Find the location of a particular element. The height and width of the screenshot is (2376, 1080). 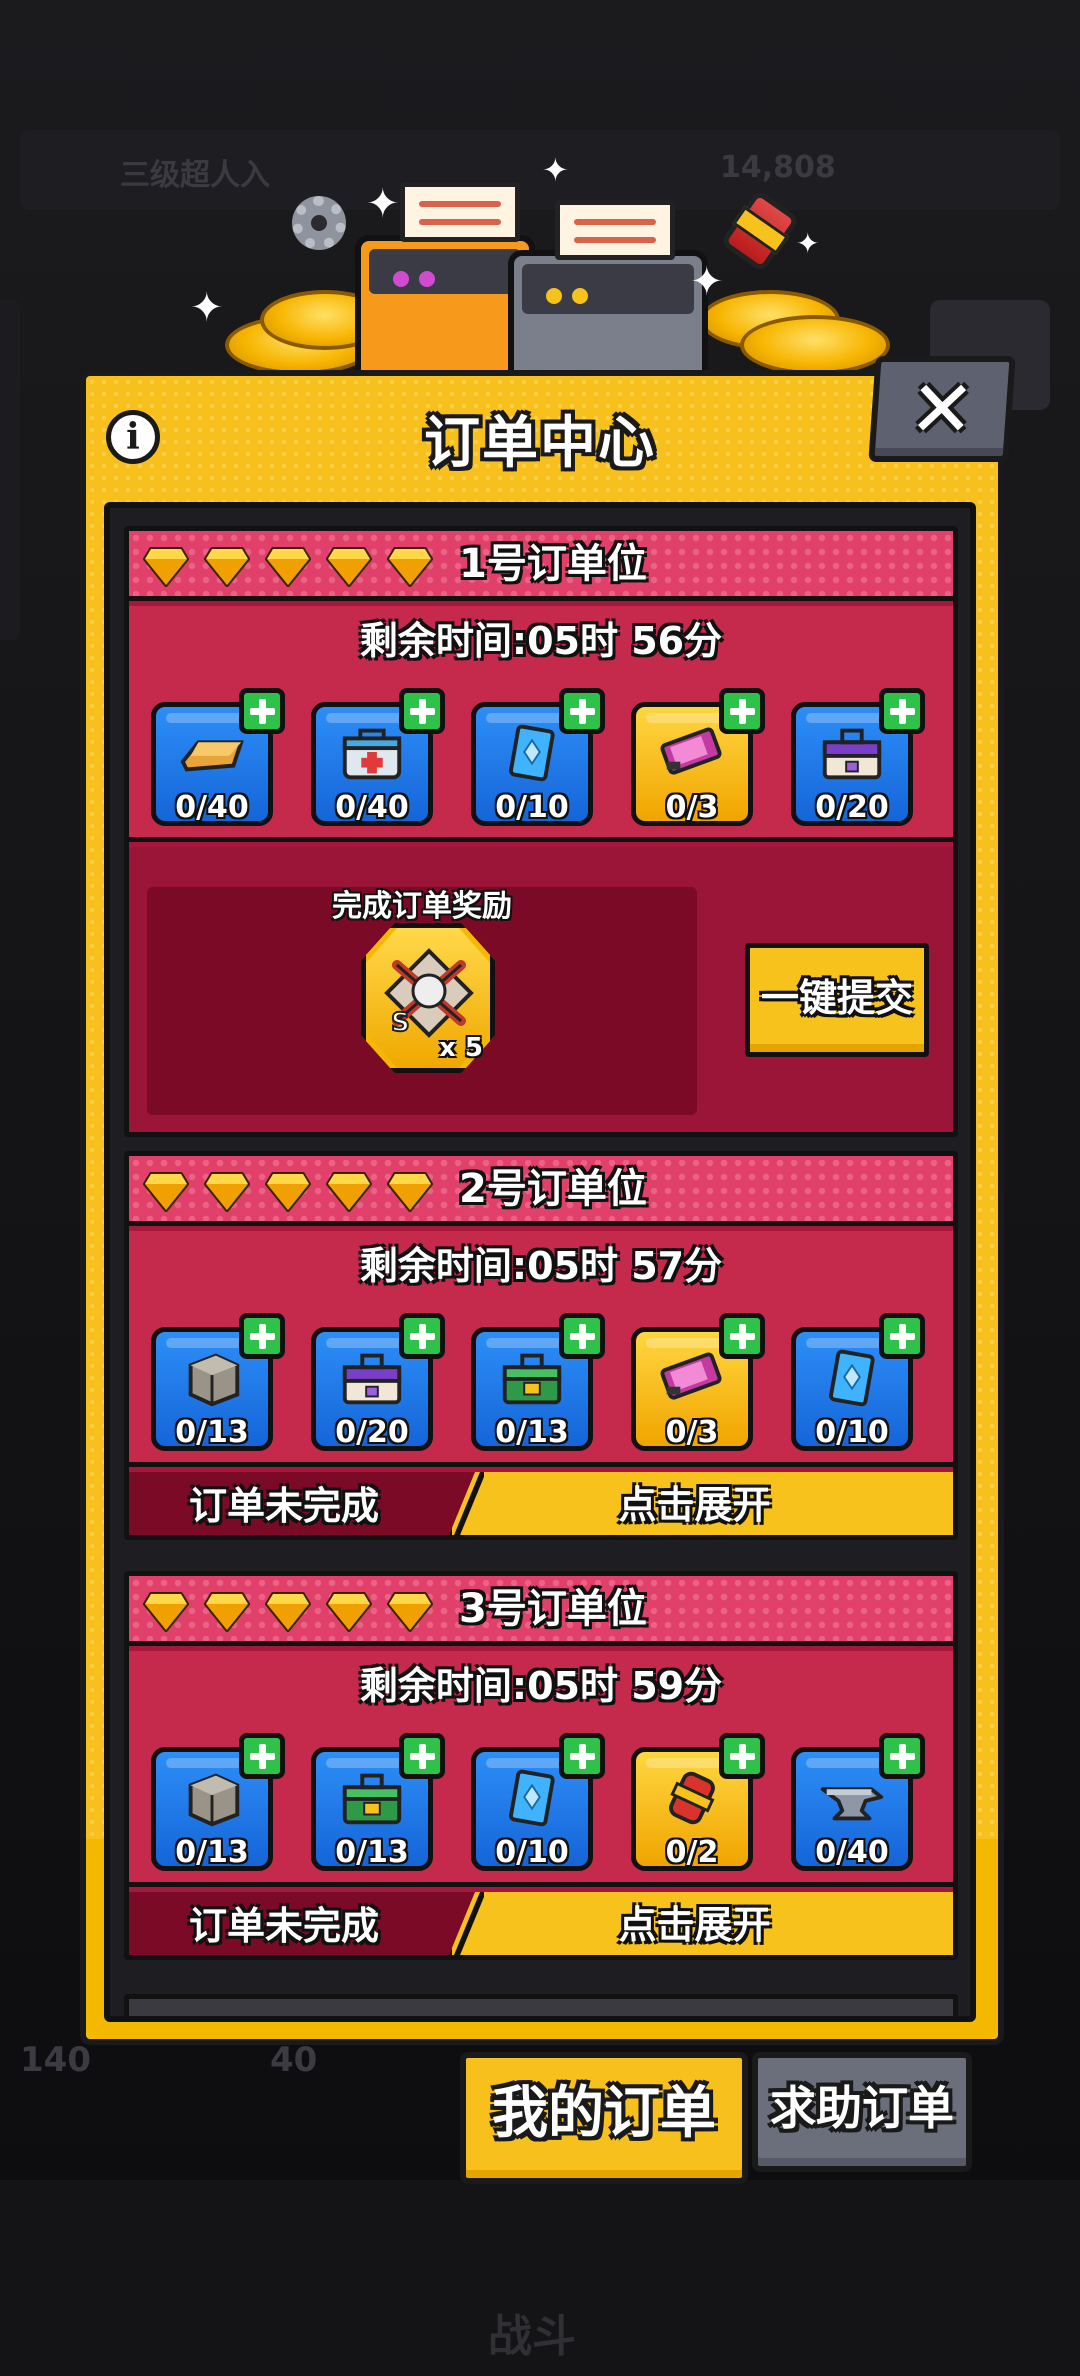

tab-help-orders: 求助订单 is located at coordinates (862, 2112).